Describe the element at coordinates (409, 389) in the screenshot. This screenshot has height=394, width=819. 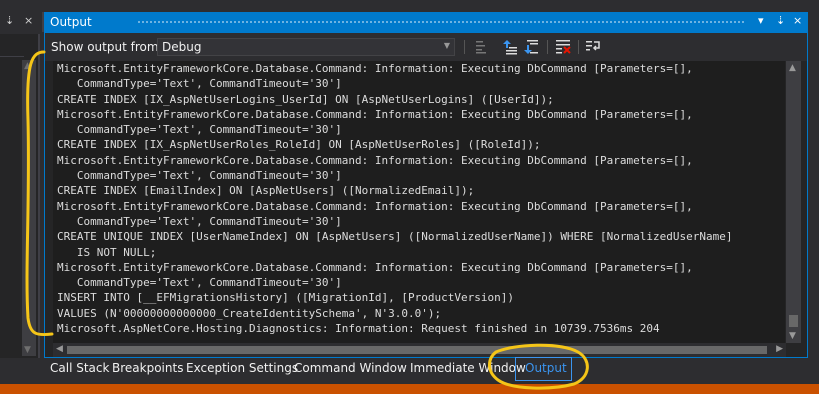
I see `status-bar` at that location.